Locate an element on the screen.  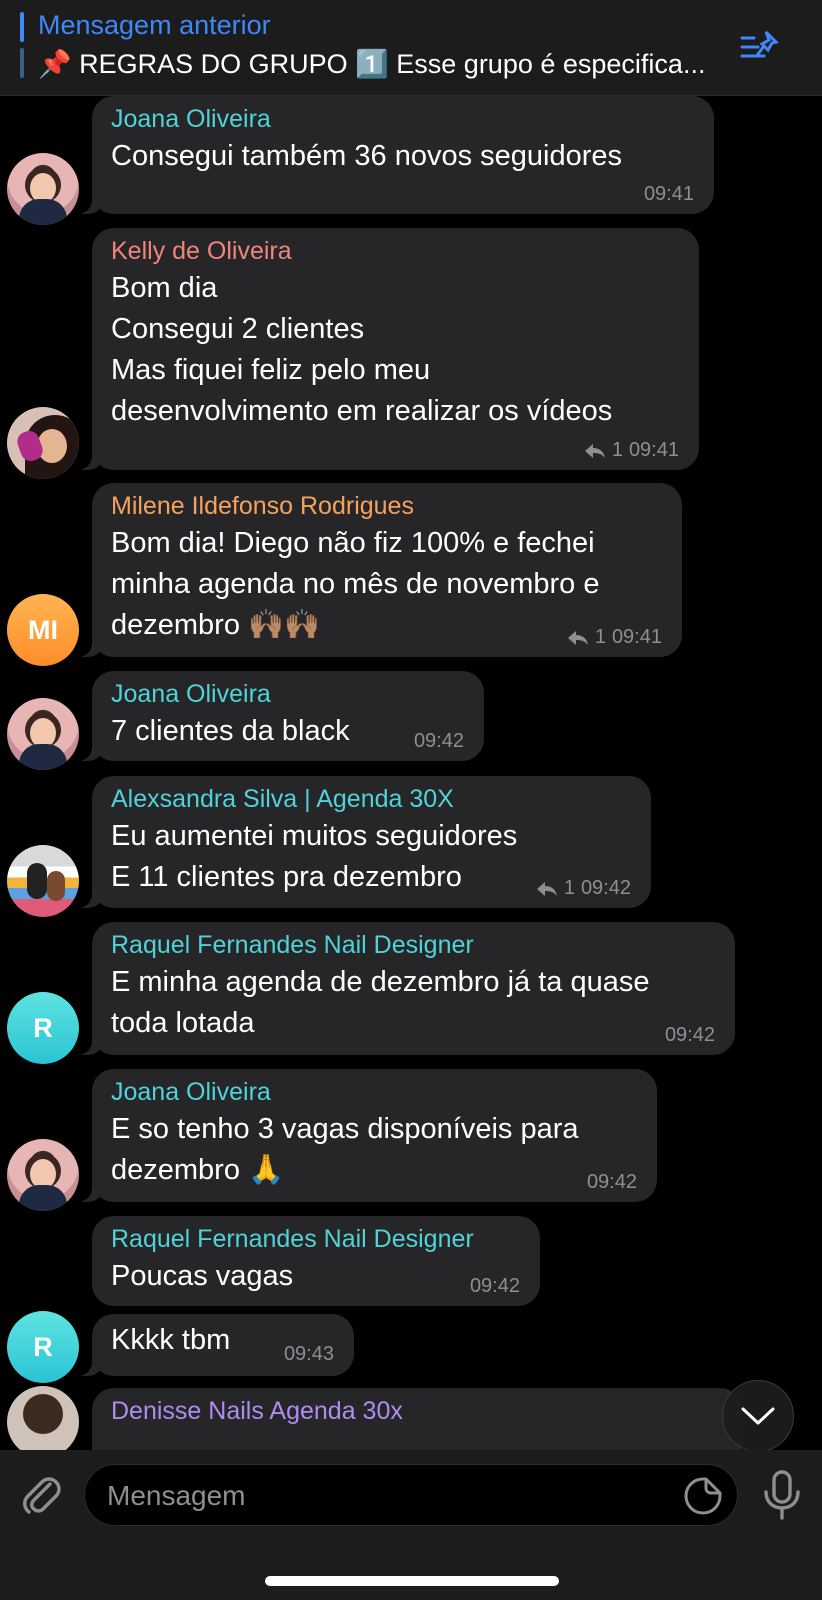
message-time: 09:43 is located at coordinates (308, 1354).